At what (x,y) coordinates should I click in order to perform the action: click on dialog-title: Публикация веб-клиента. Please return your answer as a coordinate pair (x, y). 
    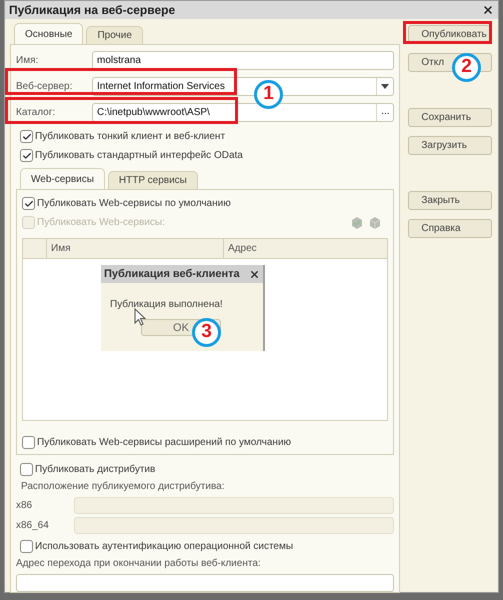
    Looking at the image, I should click on (172, 274).